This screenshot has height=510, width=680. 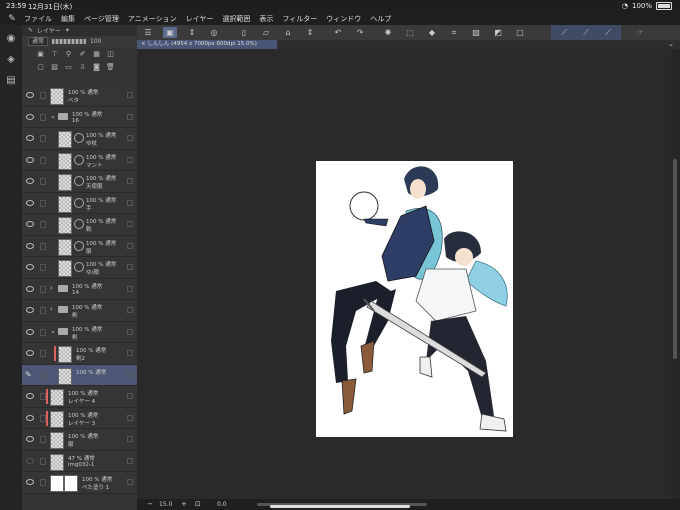 I want to click on hamburger-icon: ☰, so click(x=148, y=32).